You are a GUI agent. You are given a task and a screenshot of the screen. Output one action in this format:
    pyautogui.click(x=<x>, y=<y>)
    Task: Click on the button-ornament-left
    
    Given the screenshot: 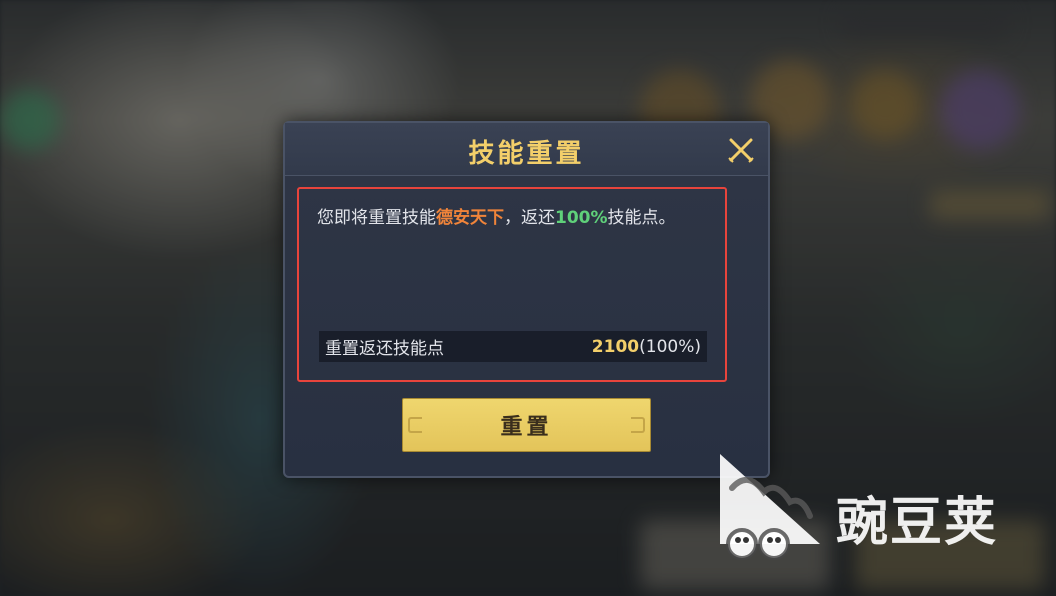 What is the action you would take?
    pyautogui.click(x=415, y=425)
    